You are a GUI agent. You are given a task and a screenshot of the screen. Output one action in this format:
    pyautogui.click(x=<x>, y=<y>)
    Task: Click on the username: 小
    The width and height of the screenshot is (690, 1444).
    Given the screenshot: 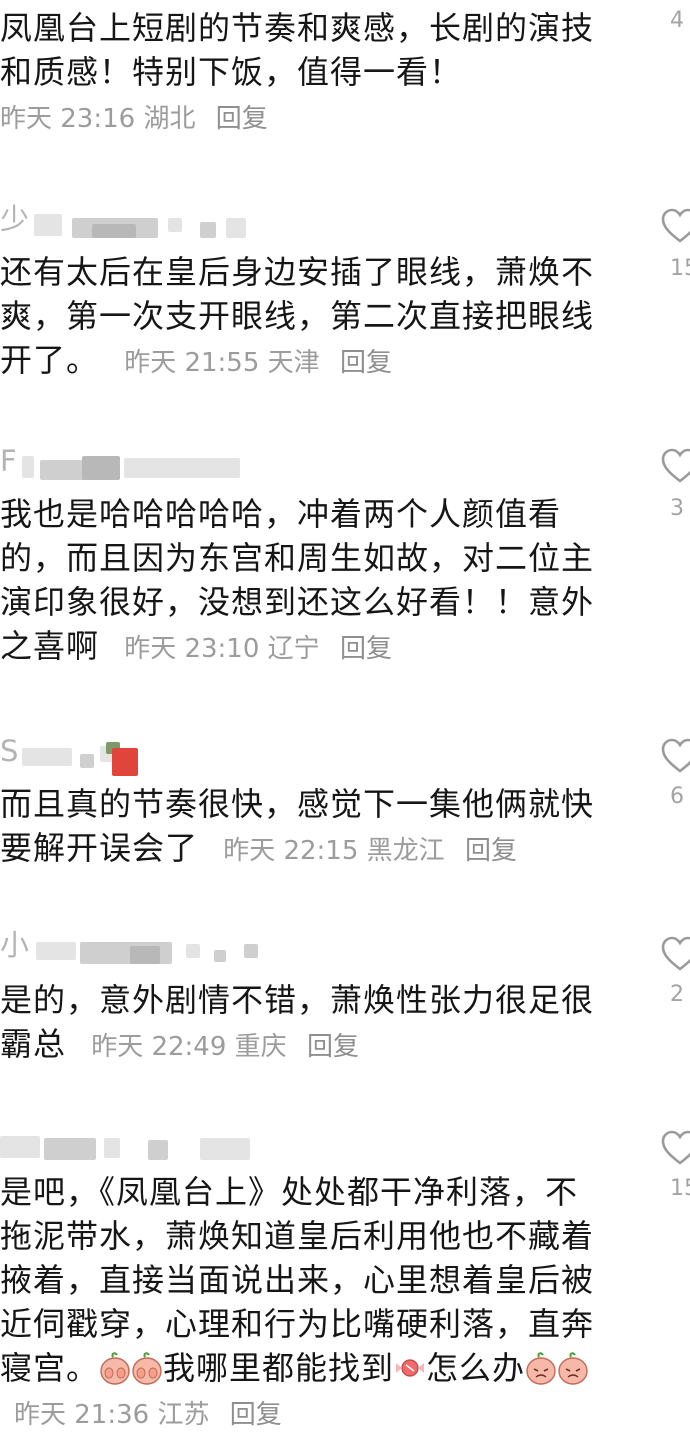 What is the action you would take?
    pyautogui.click(x=130, y=946)
    